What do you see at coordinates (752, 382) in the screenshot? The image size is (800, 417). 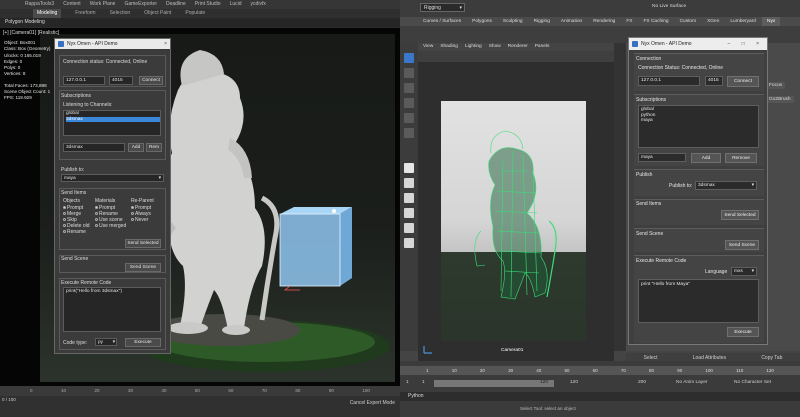 I see `character-set-select: No Character Set` at bounding box center [752, 382].